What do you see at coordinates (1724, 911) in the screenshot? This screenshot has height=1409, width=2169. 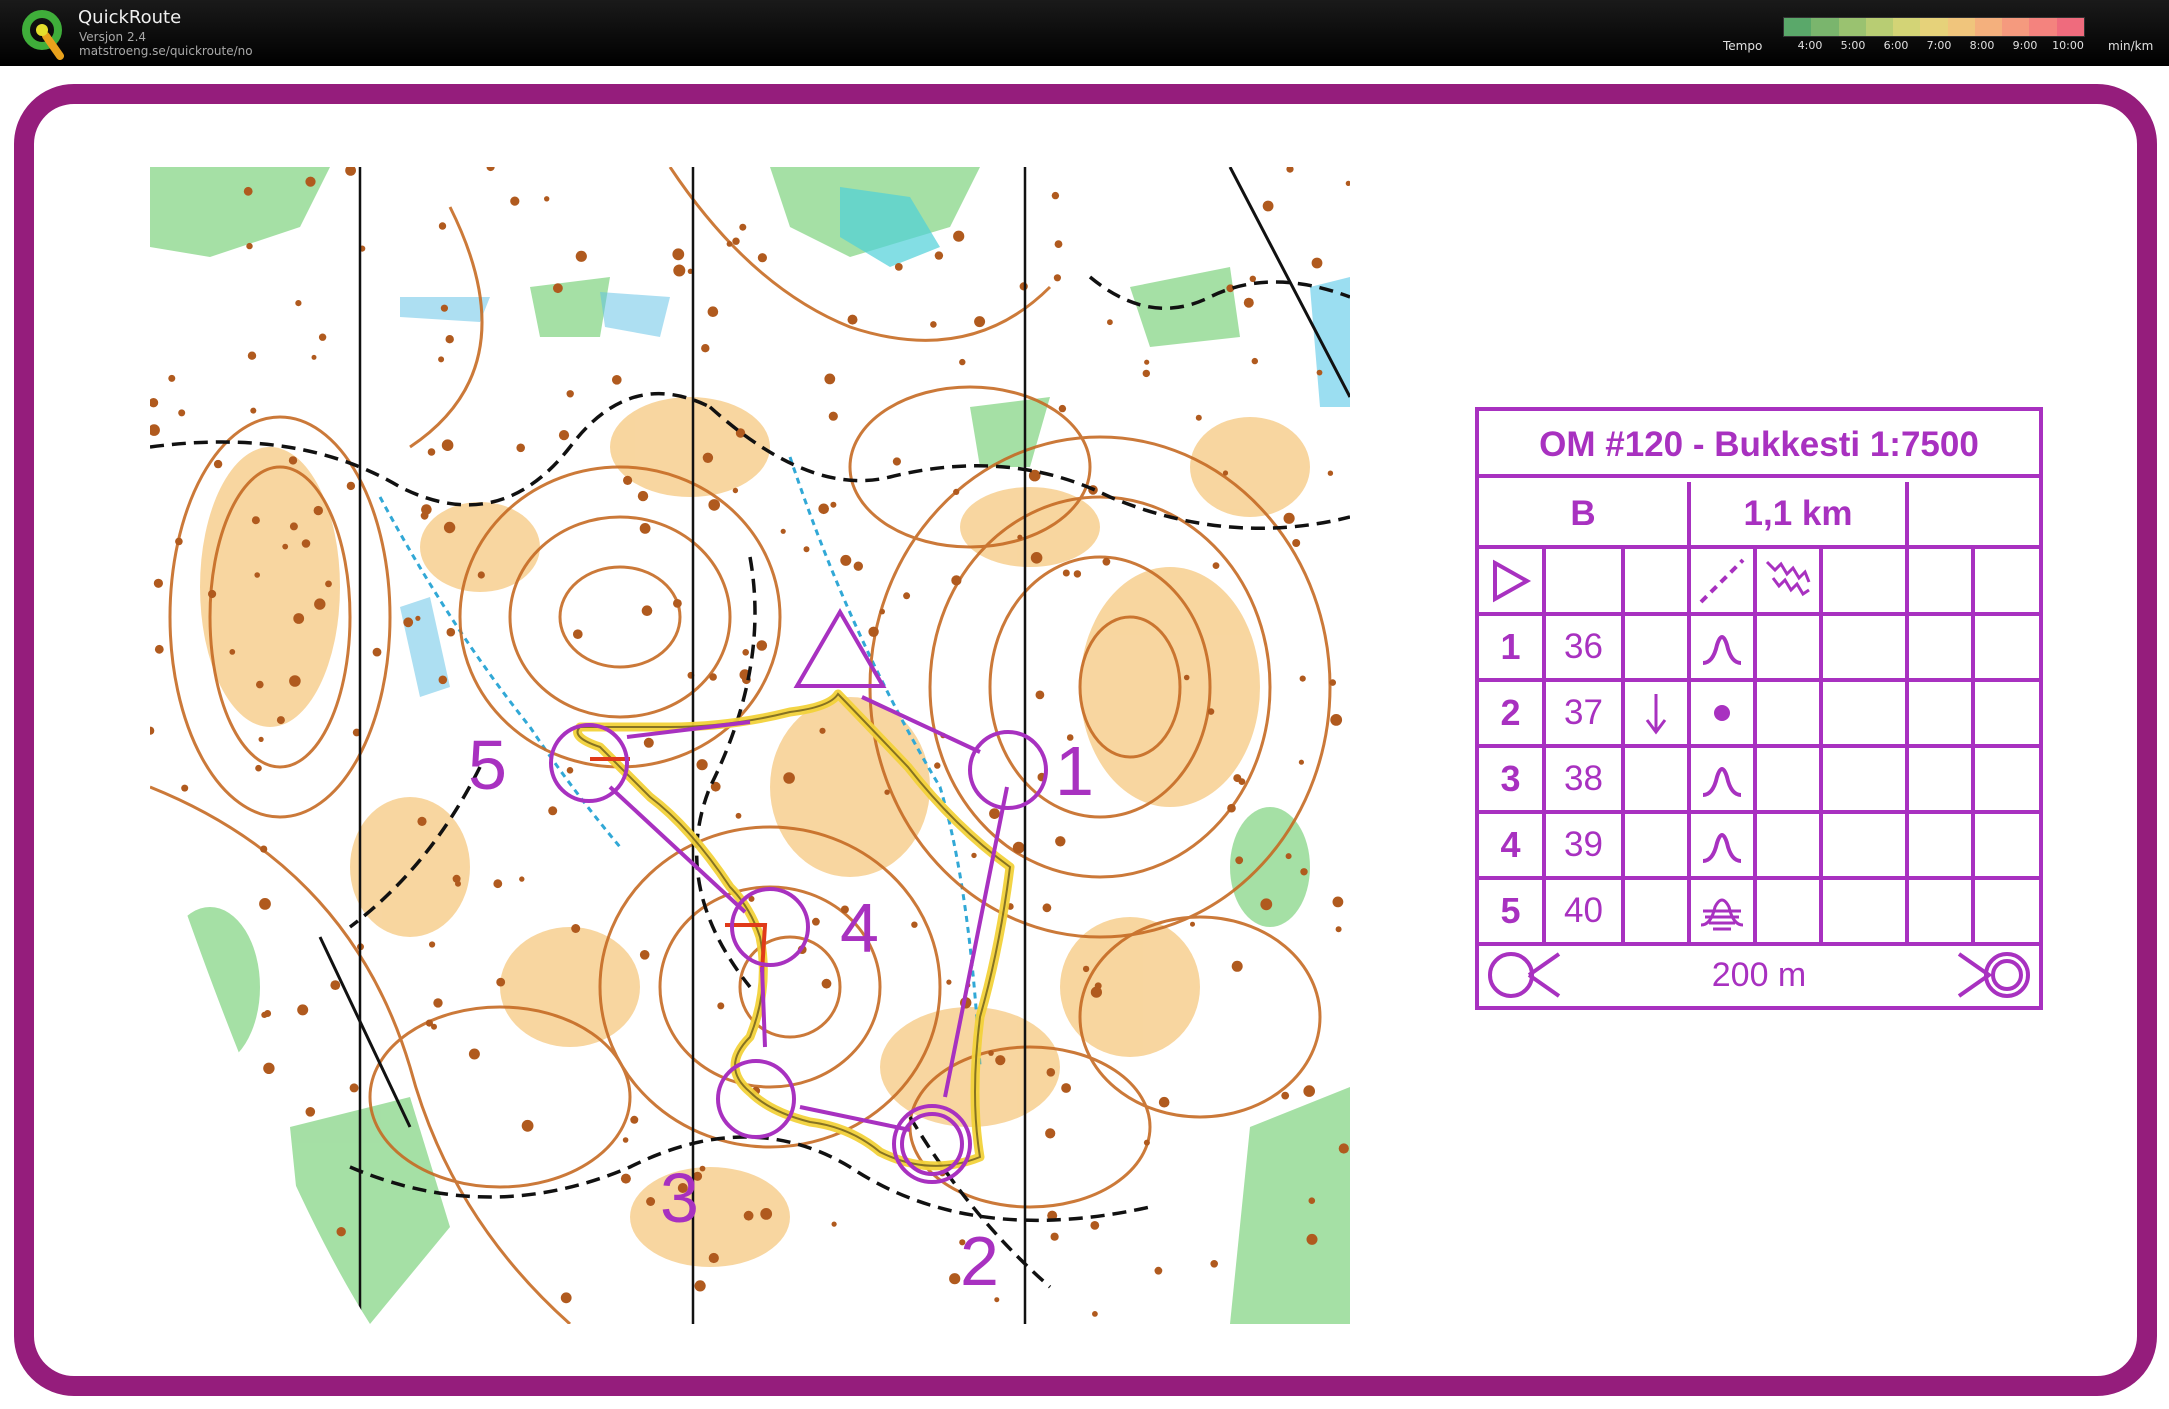 I see `marsh-icon` at bounding box center [1724, 911].